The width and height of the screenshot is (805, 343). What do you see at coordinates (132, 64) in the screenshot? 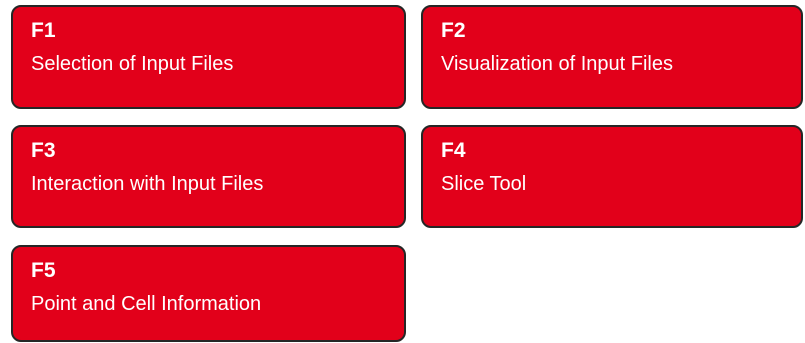
I see `feature-title: Selection of Input Files` at bounding box center [132, 64].